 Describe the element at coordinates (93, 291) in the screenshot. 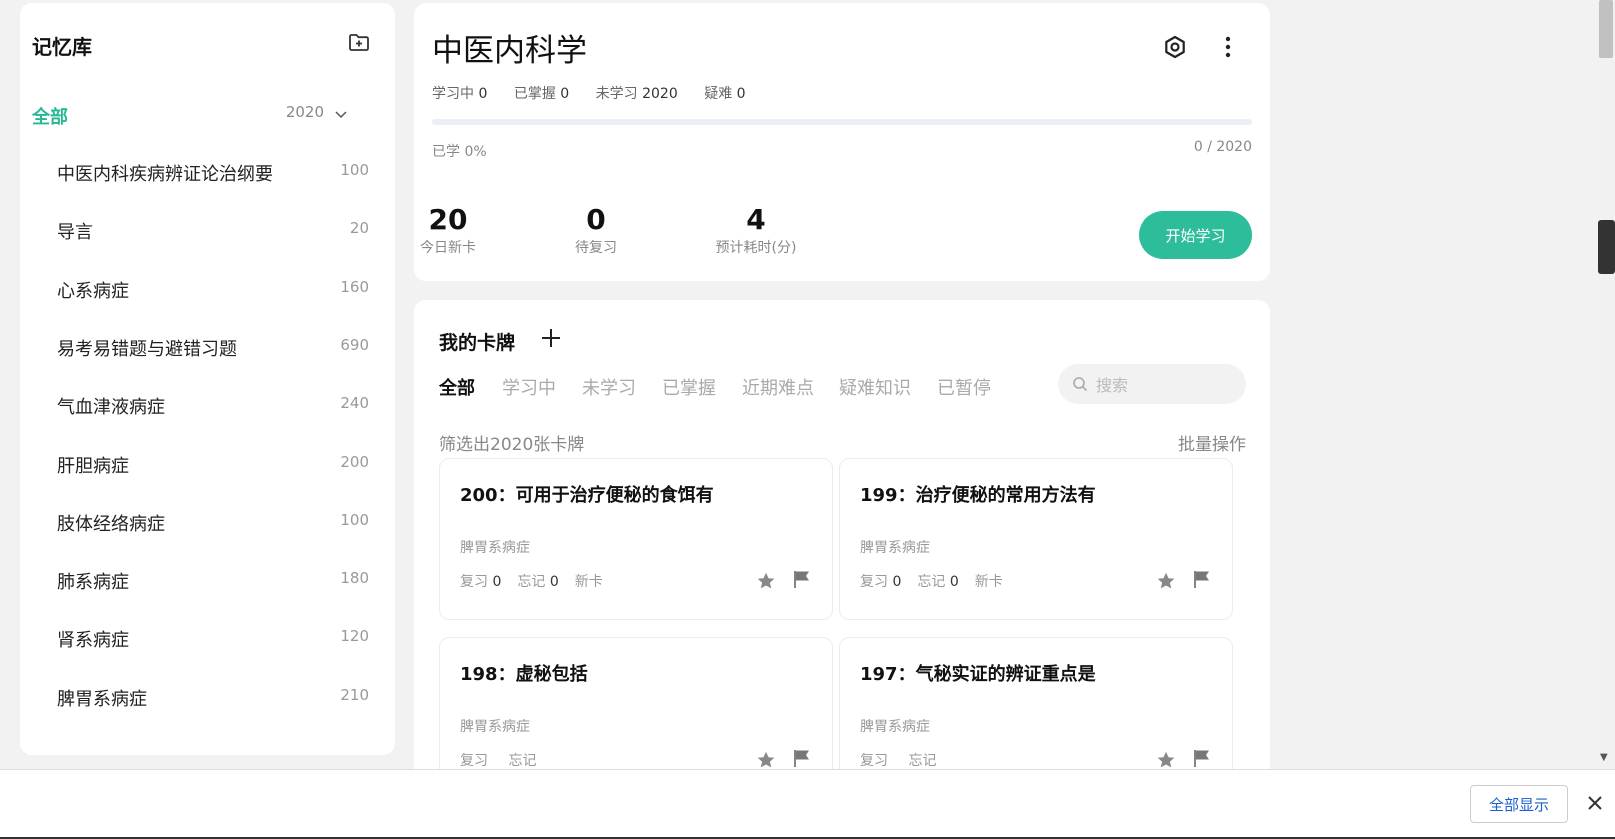

I see `sidebar-item-label: 心系病症` at that location.